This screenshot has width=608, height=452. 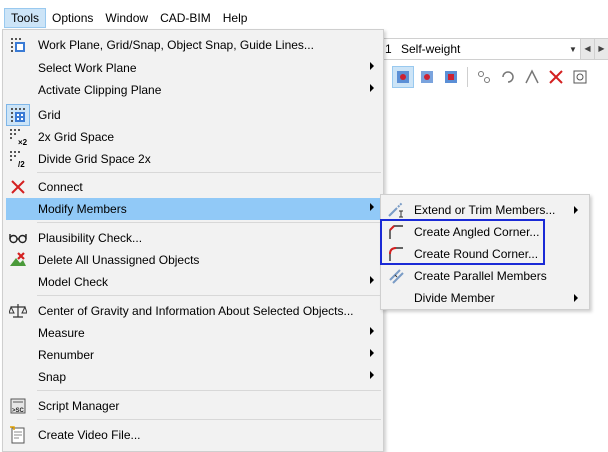 I want to click on menu-item-label: Modify Members, so click(x=82, y=209).